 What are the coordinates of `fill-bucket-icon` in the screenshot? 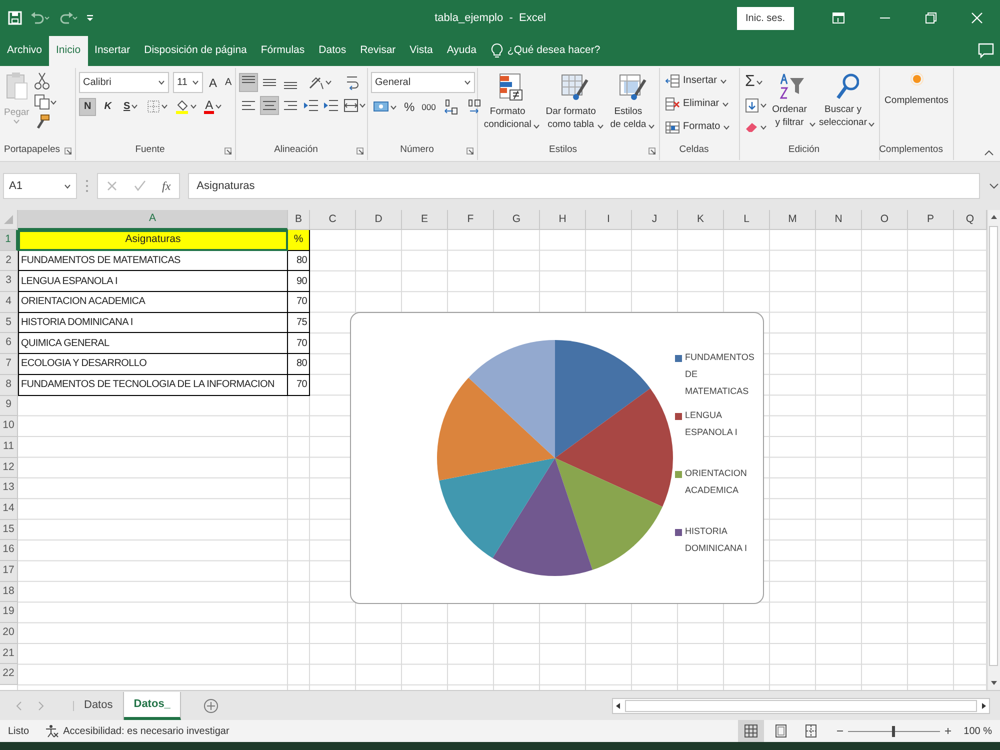 It's located at (182, 106).